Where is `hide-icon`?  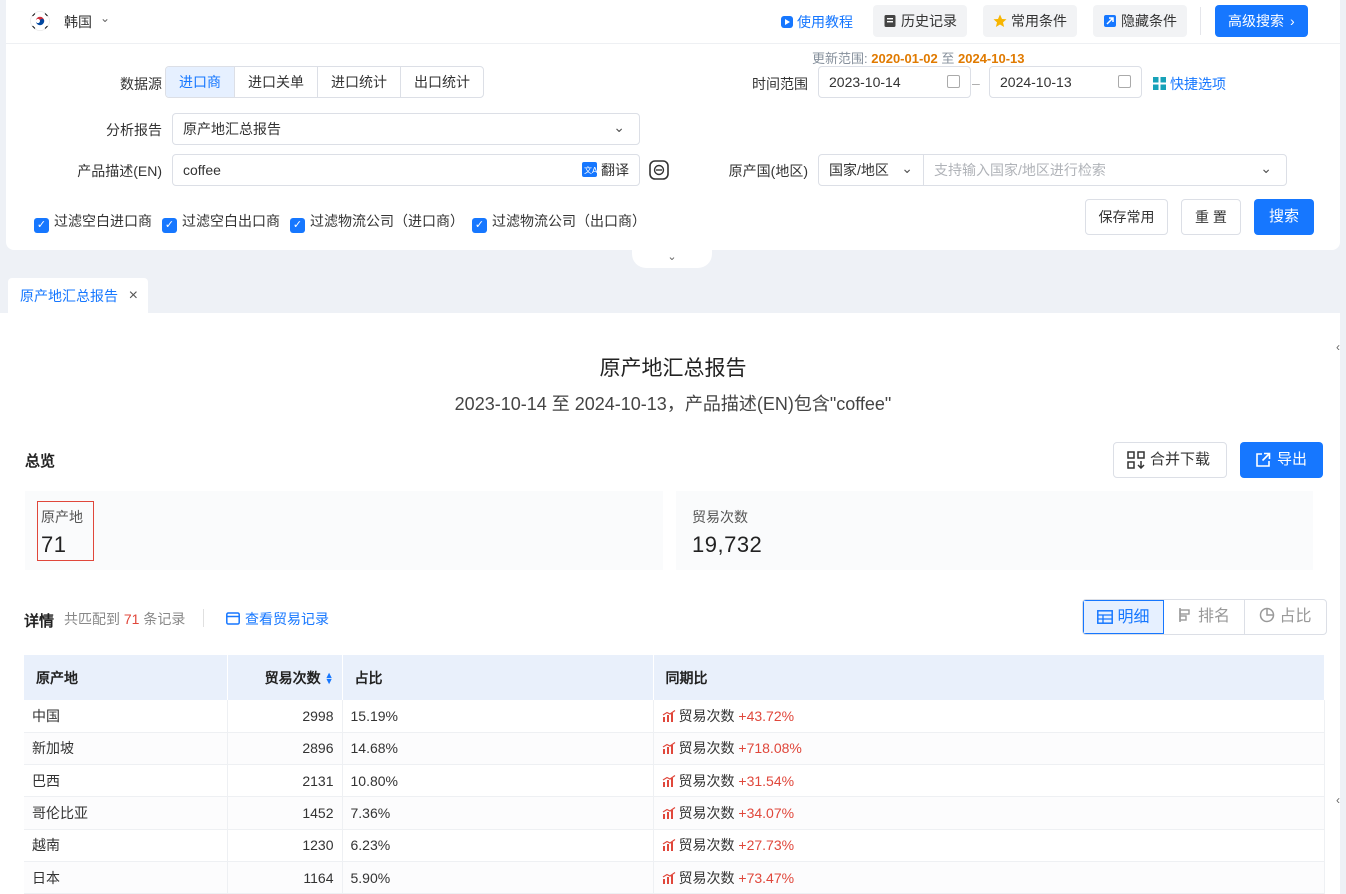
hide-icon is located at coordinates (1110, 21).